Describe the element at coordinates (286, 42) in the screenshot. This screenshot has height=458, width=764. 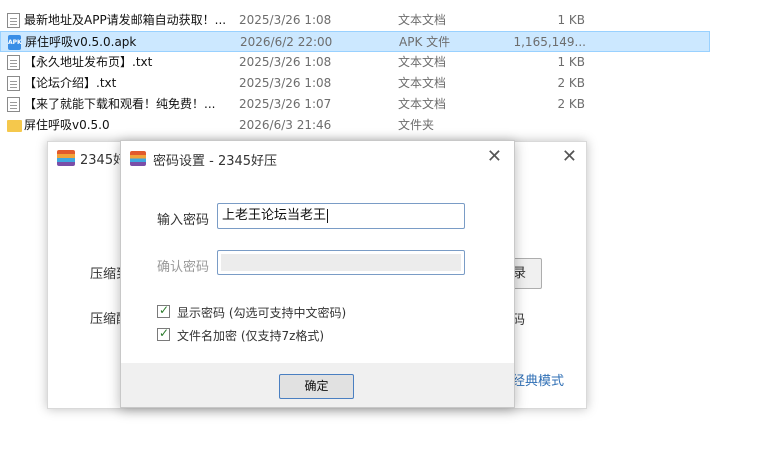
I see `file-date: 2026/6/2 22:00` at that location.